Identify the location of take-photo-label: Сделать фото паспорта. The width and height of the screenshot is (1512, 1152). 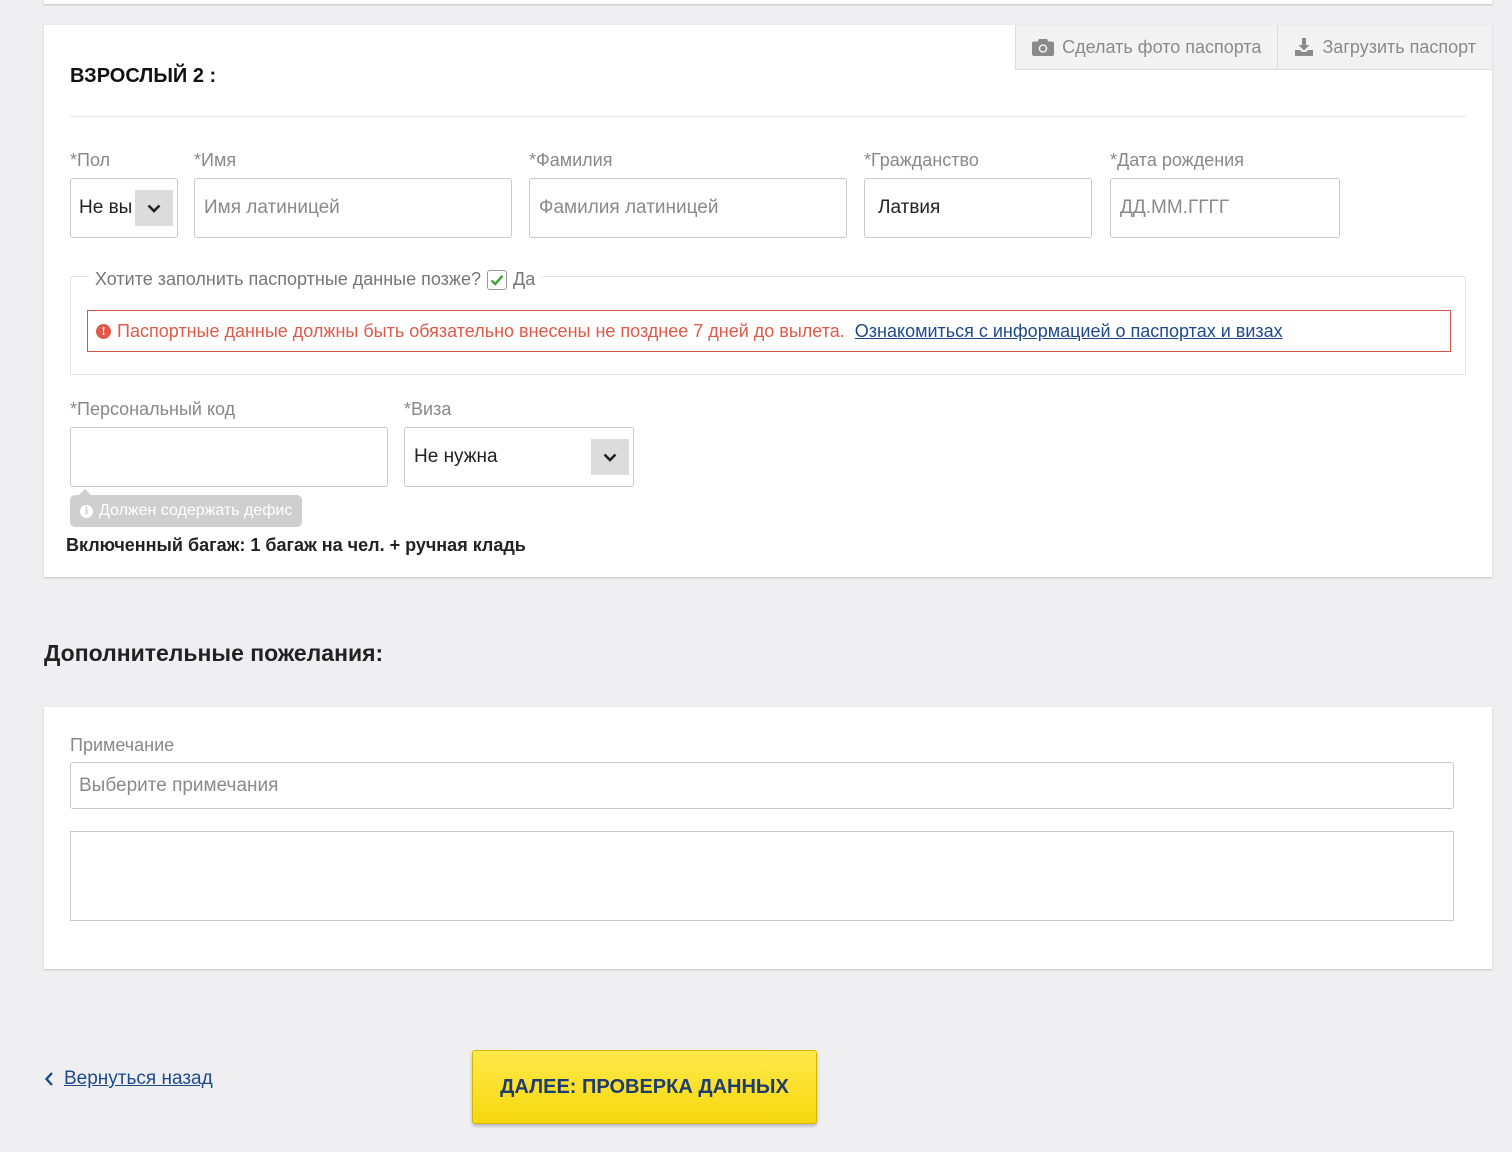
(1162, 46).